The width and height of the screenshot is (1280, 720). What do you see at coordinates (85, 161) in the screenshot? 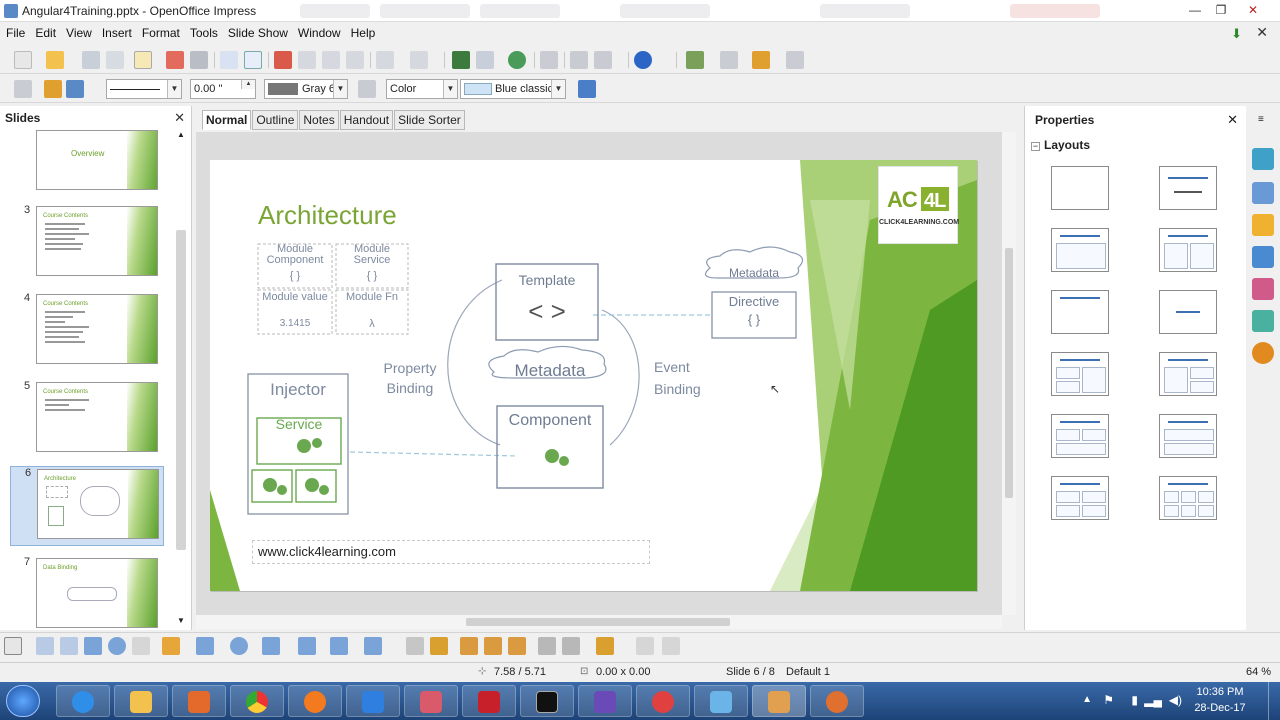
I see `slide-thumb: Overview` at bounding box center [85, 161].